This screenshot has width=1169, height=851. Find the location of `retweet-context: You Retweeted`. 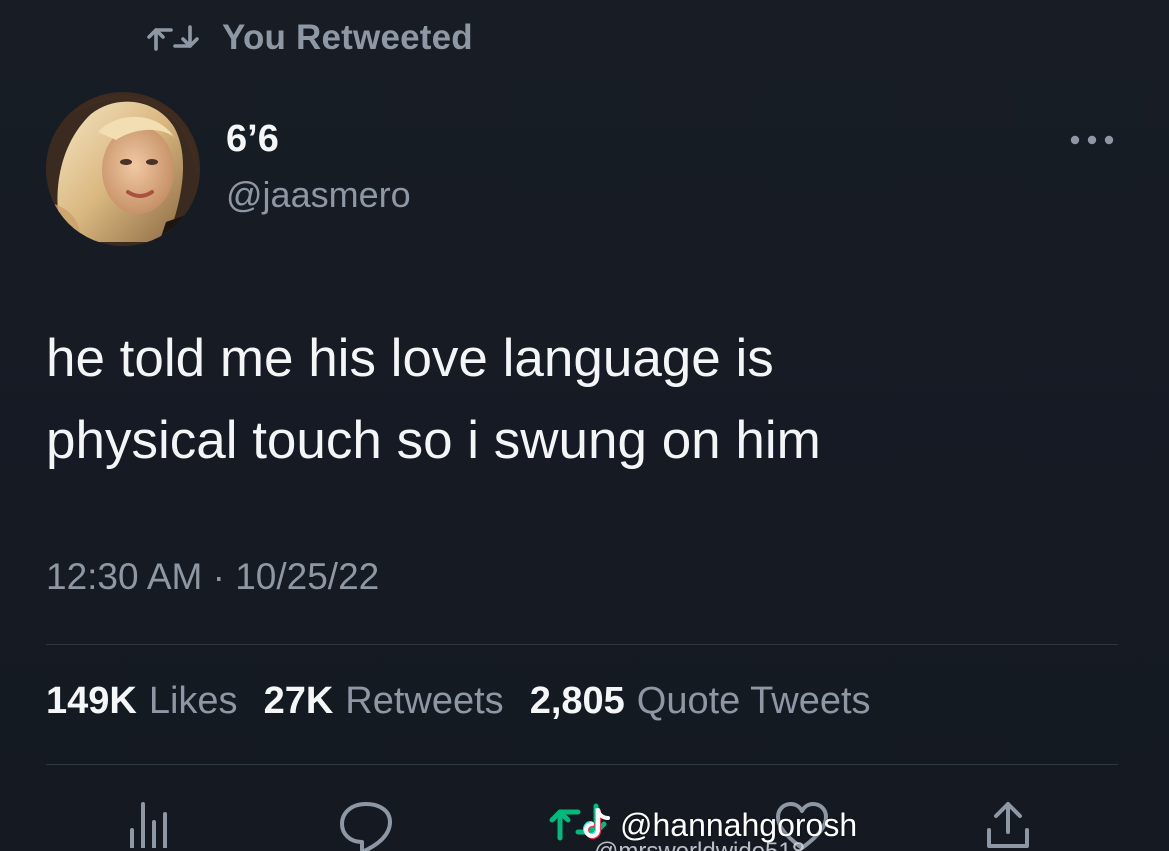

retweet-context: You Retweeted is located at coordinates (309, 38).